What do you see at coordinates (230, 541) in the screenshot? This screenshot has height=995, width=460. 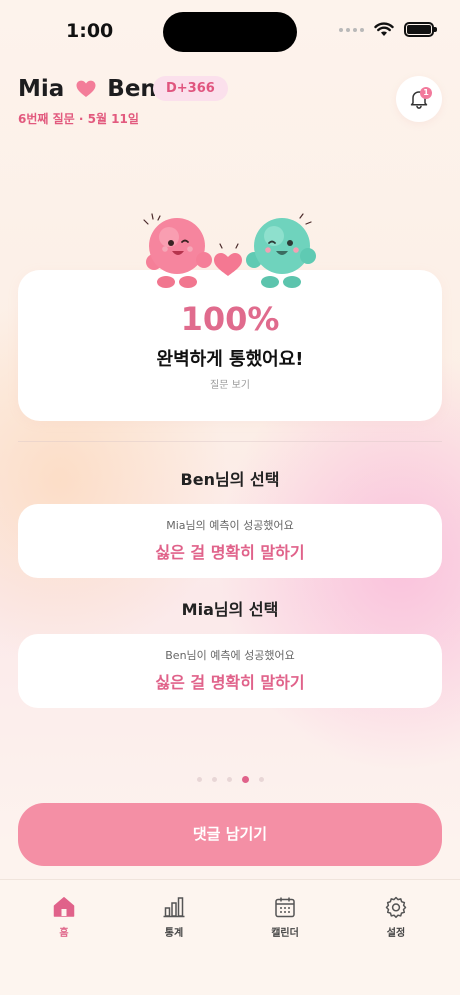 I see `ben-choice-card: Mia님의 예측이 성공했어요 싫은 걸 명확히 말하기` at bounding box center [230, 541].